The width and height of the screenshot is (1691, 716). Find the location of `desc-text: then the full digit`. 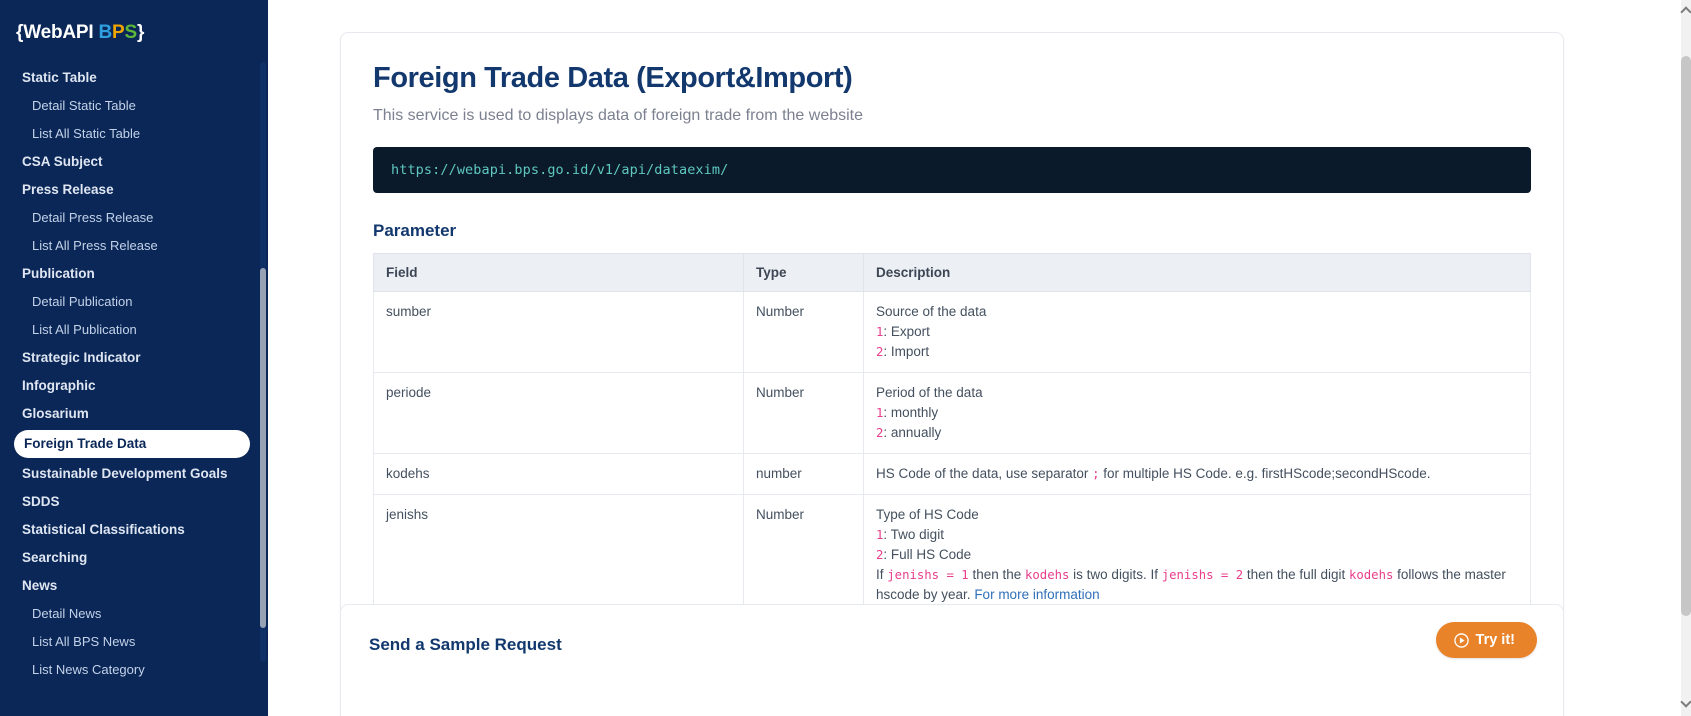

desc-text: then the full digit is located at coordinates (1296, 574).